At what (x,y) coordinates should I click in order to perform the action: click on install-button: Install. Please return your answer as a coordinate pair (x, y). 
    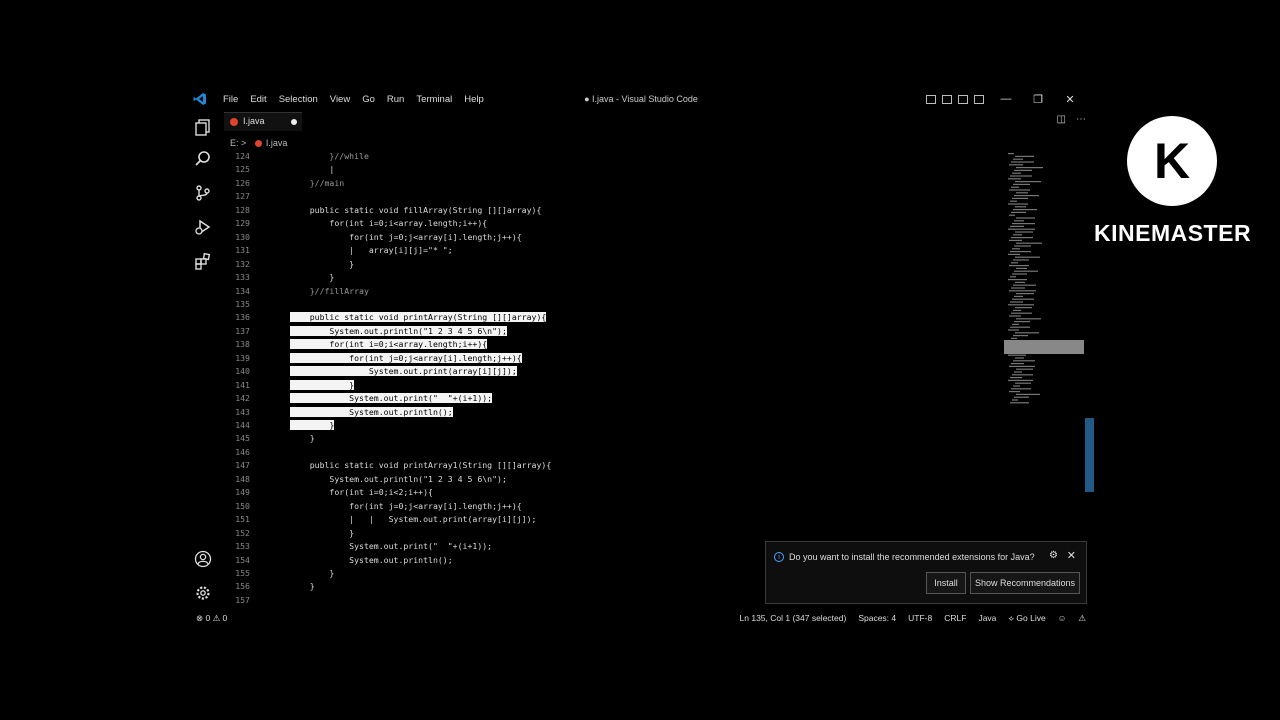
    Looking at the image, I should click on (946, 583).